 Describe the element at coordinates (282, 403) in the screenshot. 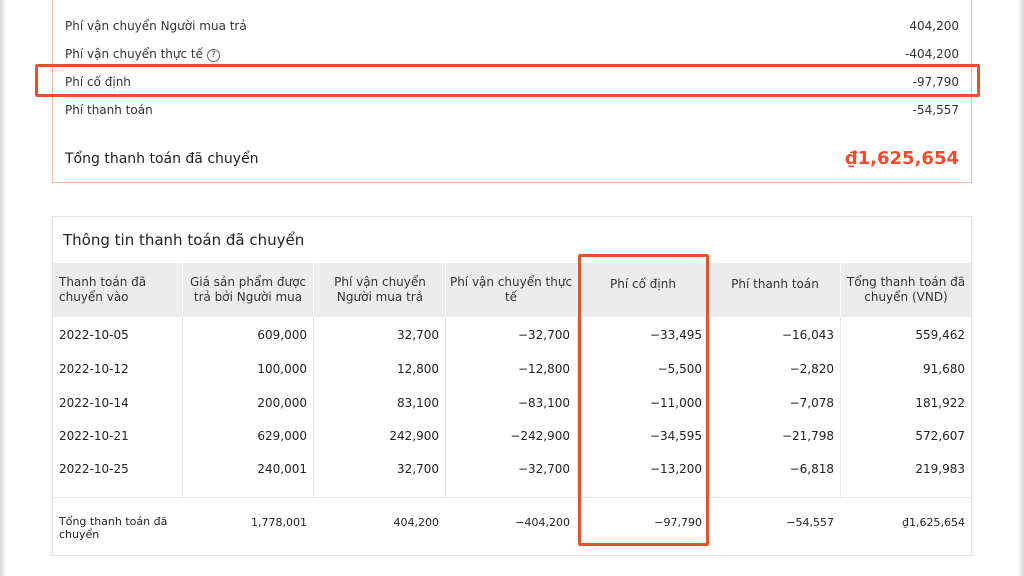

I see `cell-product-price: 200,000` at that location.